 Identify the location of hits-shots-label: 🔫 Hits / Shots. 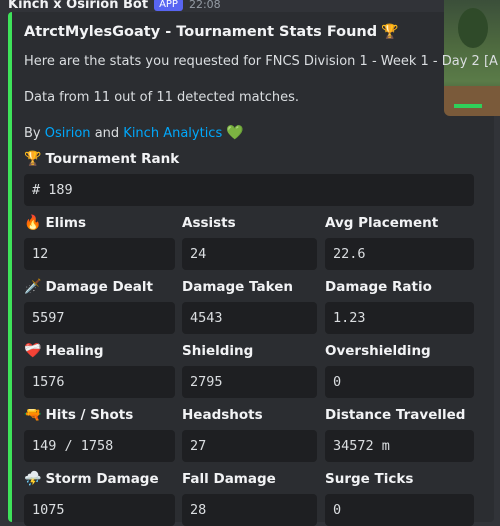
(78, 415).